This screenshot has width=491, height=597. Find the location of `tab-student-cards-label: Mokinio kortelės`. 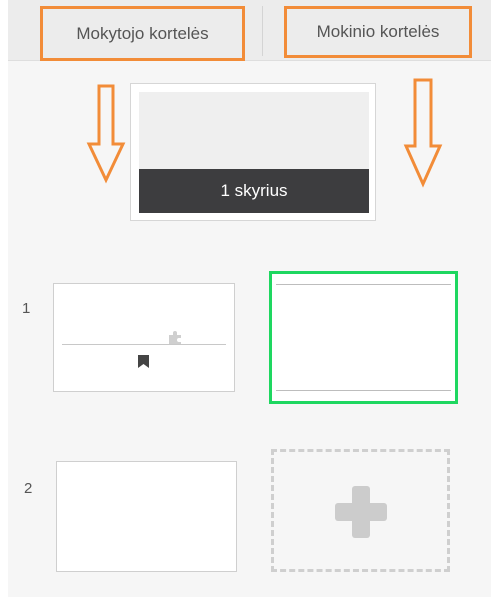

tab-student-cards-label: Mokinio kortelės is located at coordinates (378, 31).